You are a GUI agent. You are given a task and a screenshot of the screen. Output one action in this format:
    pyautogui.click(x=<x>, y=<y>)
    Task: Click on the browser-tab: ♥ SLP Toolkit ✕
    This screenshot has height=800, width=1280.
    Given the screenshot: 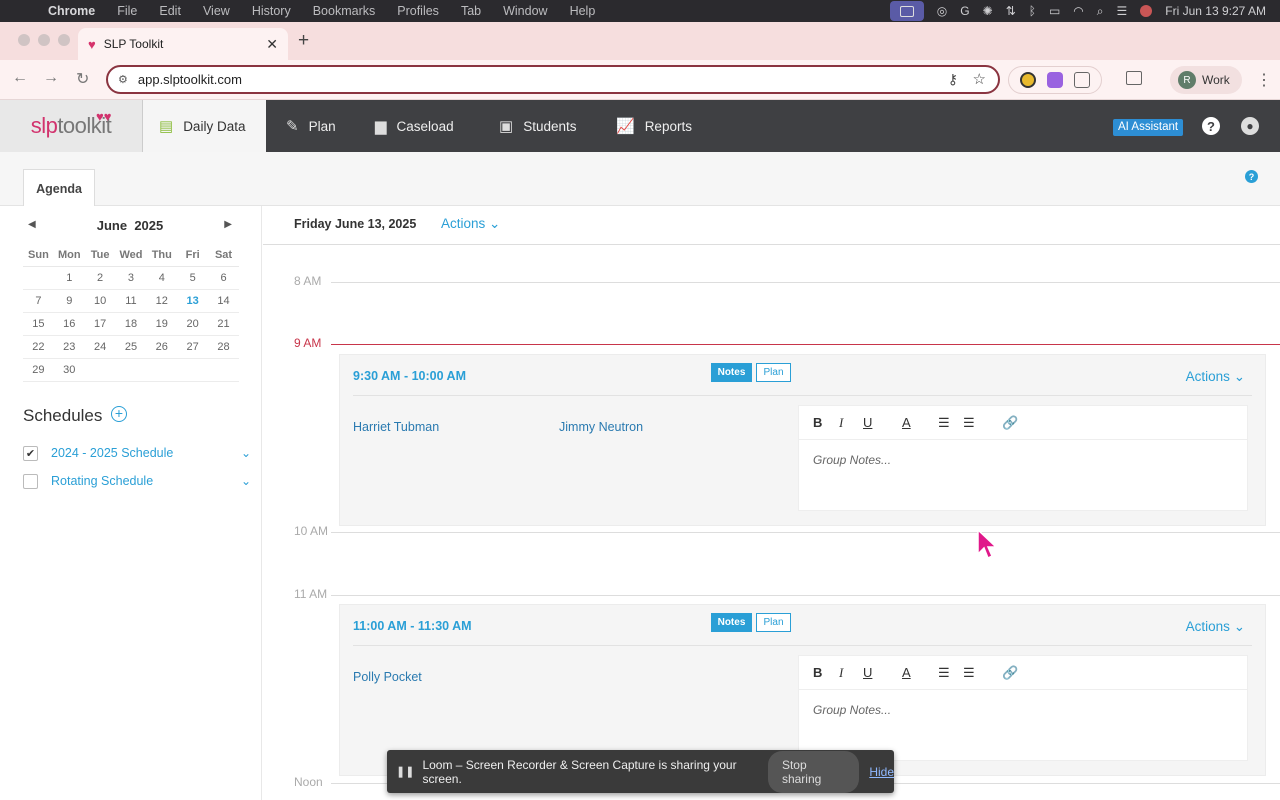 What is the action you would take?
    pyautogui.click(x=183, y=44)
    